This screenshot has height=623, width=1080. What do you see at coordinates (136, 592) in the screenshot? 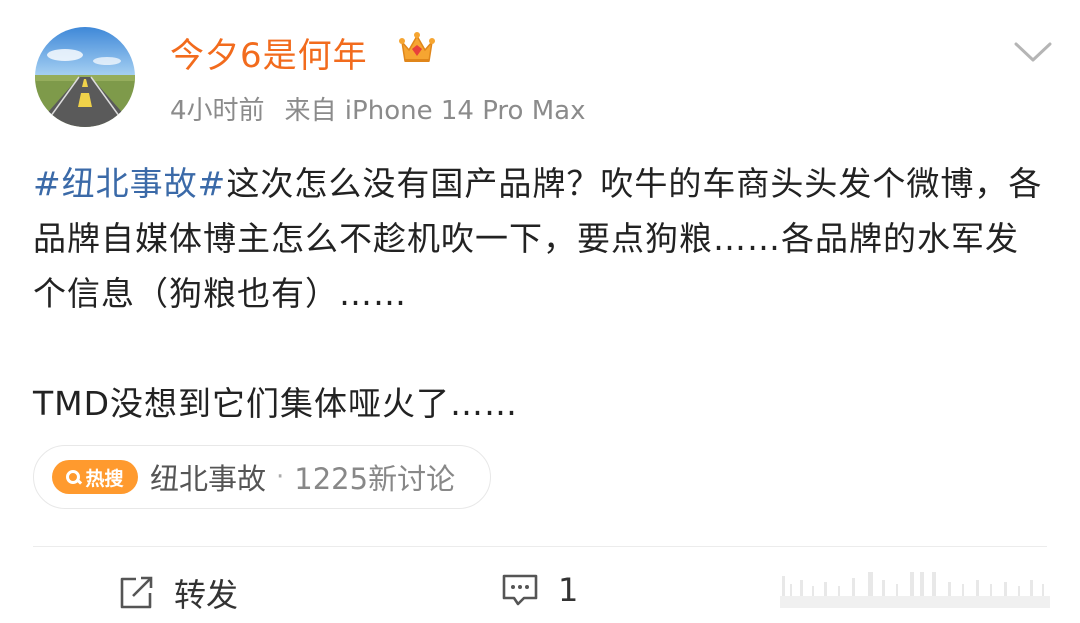
I see `repost-icon` at bounding box center [136, 592].